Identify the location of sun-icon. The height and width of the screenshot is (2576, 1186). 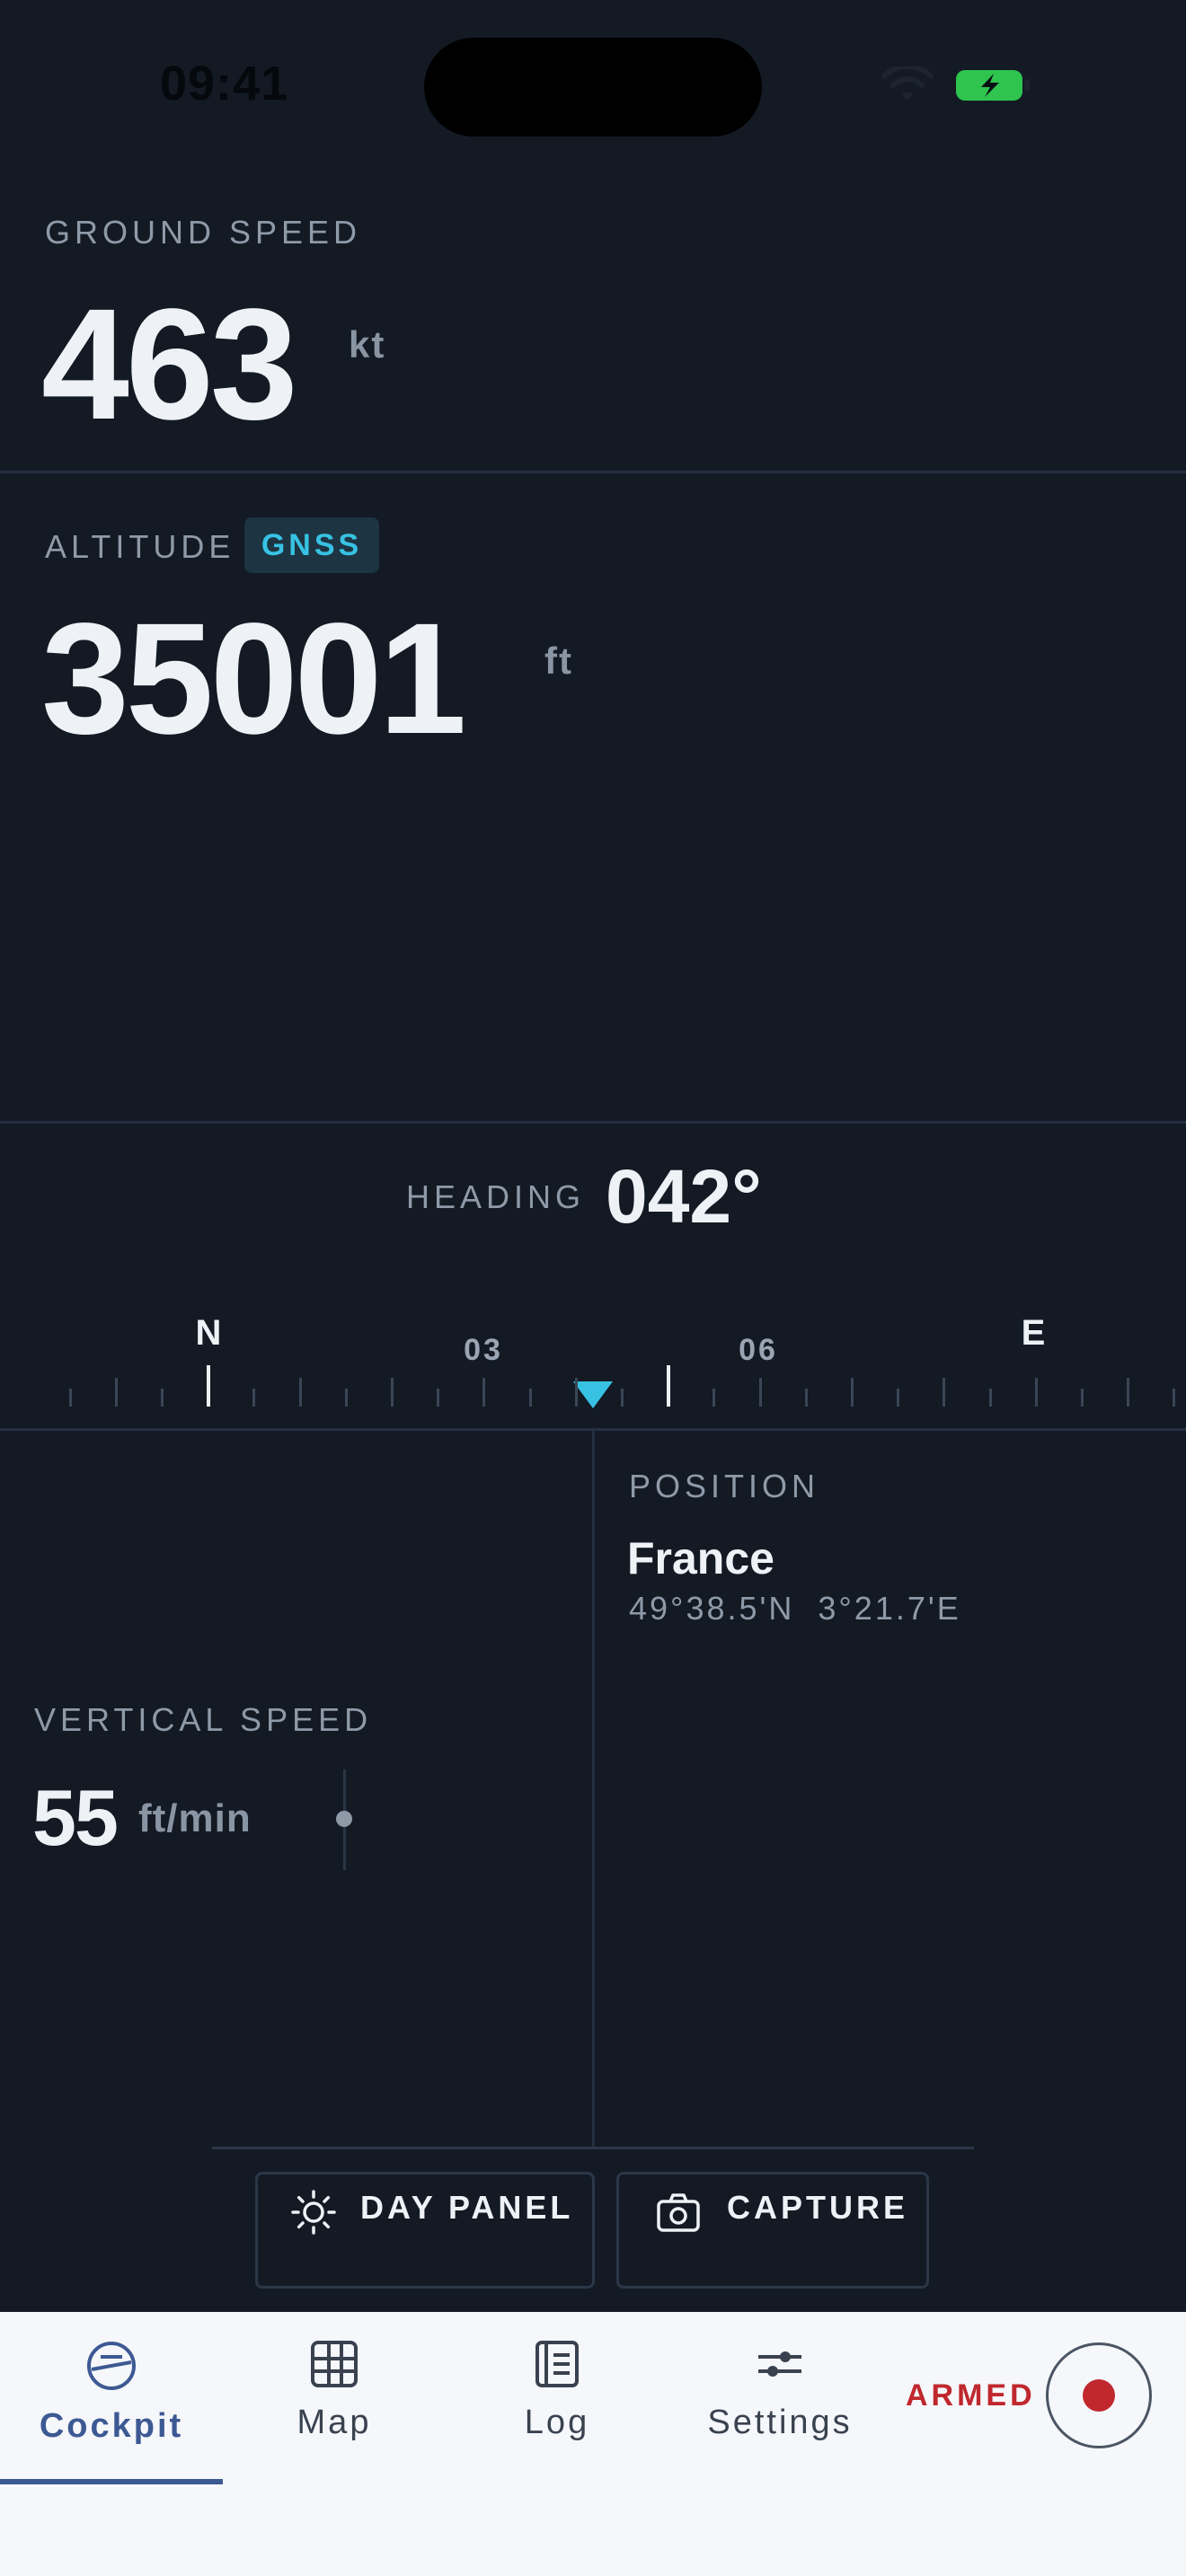
(313, 2212).